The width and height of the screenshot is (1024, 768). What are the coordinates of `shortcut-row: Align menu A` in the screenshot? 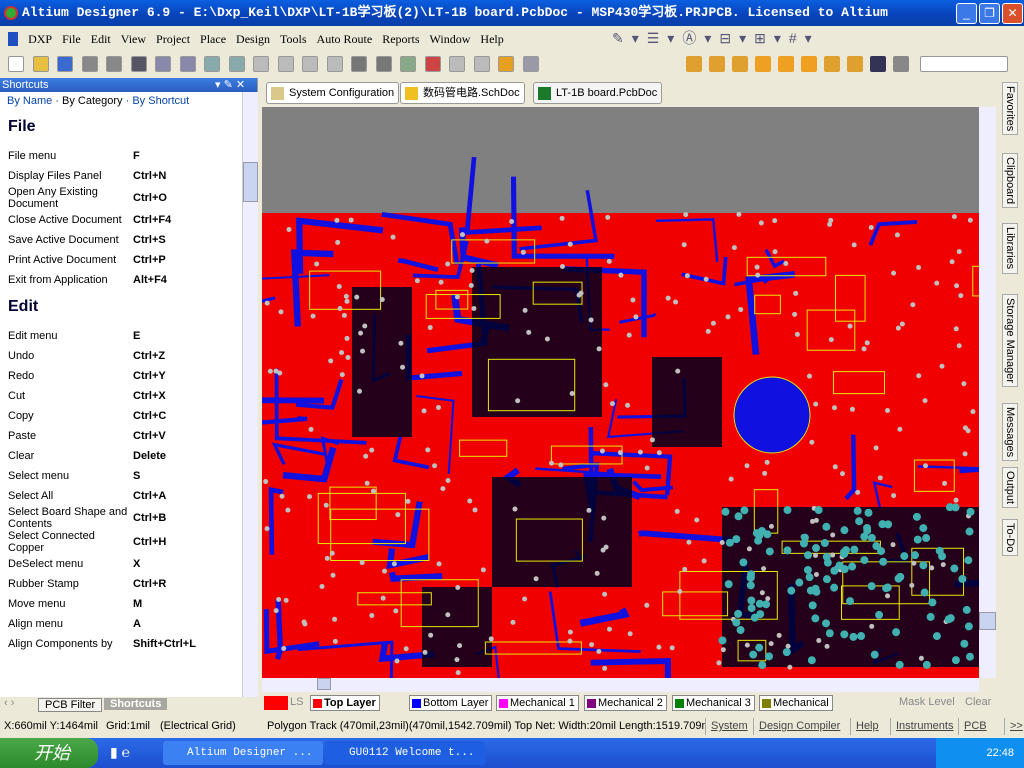 It's located at (128, 624).